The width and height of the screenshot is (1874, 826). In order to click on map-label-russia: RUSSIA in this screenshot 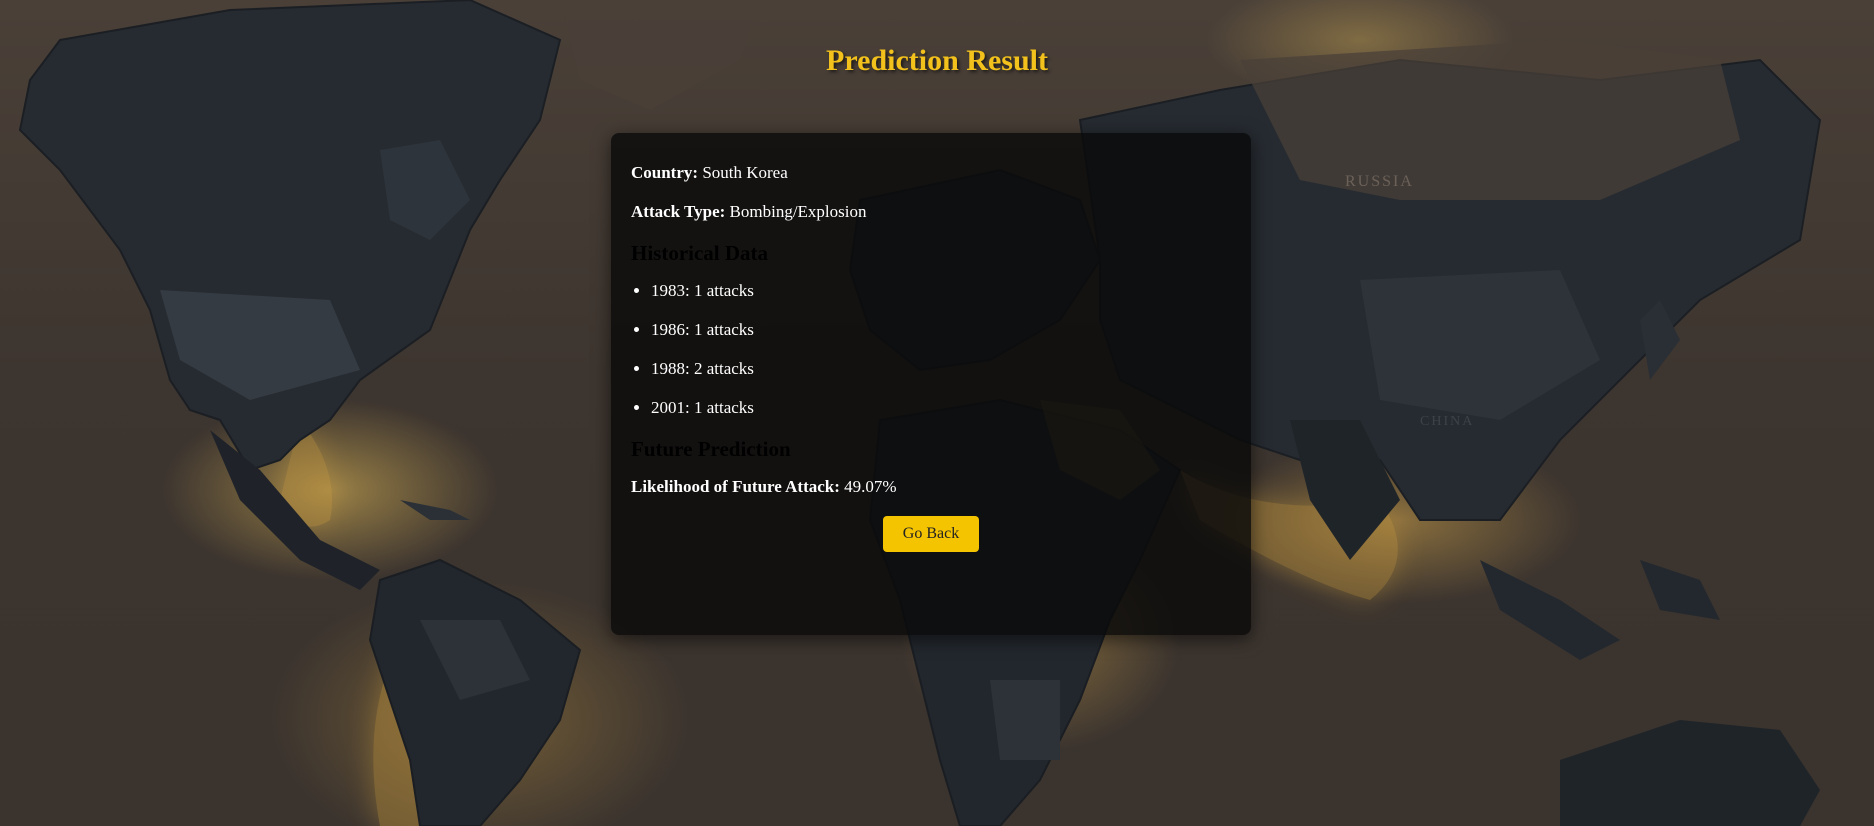, I will do `click(1379, 181)`.